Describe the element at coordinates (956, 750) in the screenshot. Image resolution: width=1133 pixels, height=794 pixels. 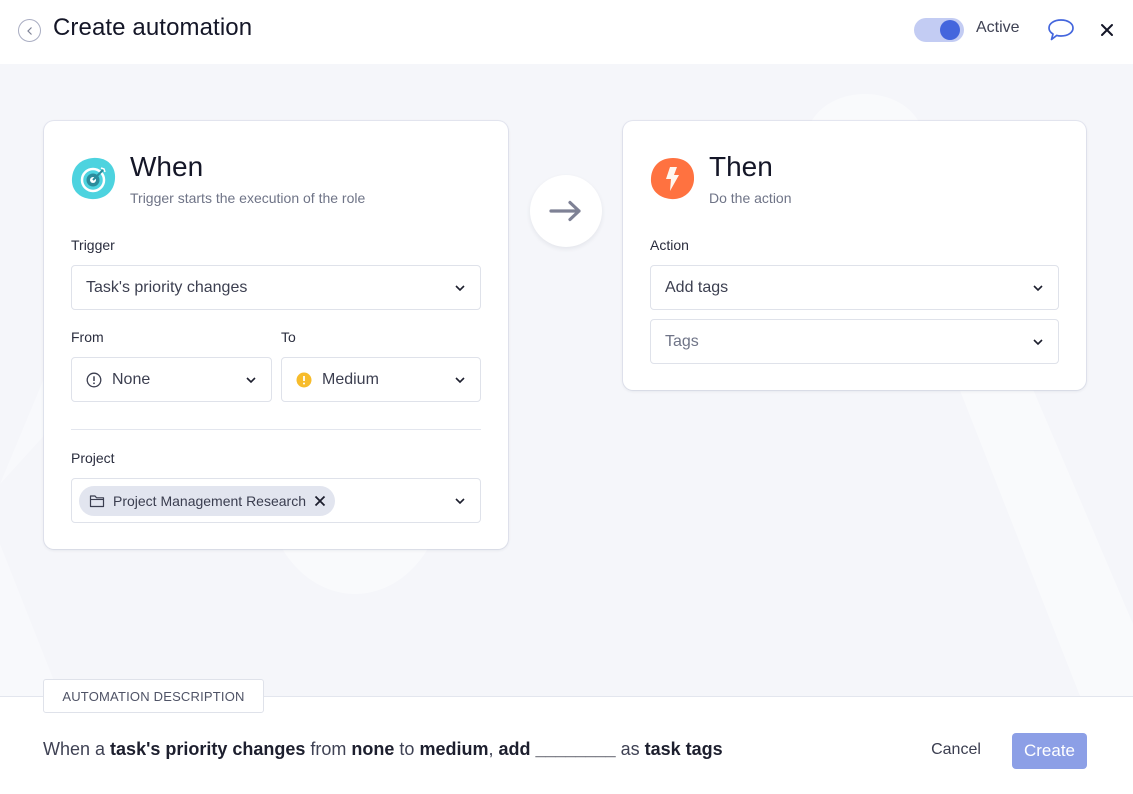
I see `cancel-button: Cancel` at that location.